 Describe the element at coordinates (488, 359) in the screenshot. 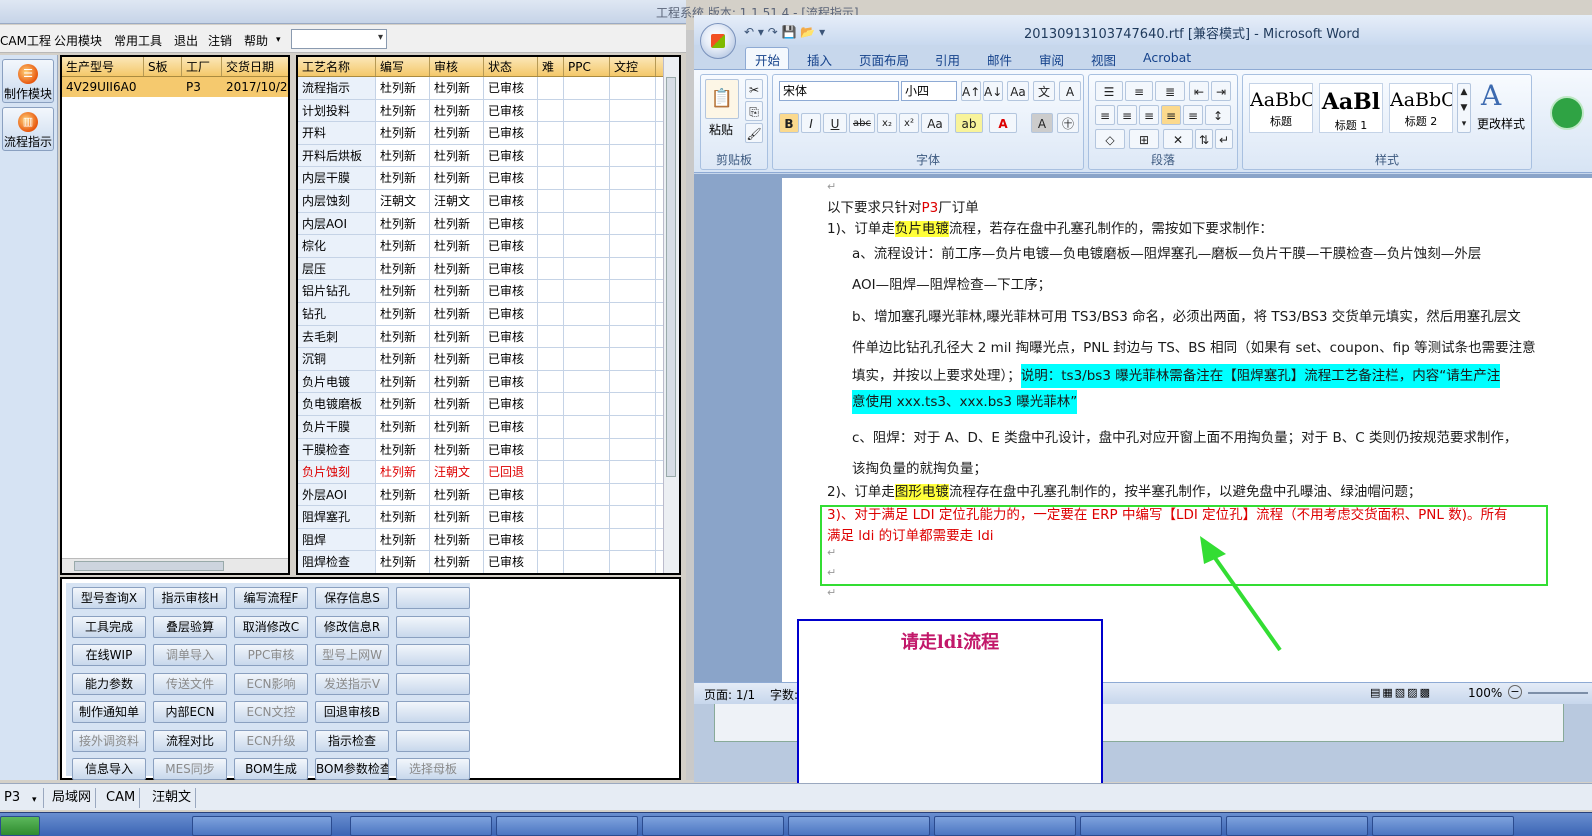

I see `table-row: 沉铜 杜列新 杜列新 已审核` at that location.